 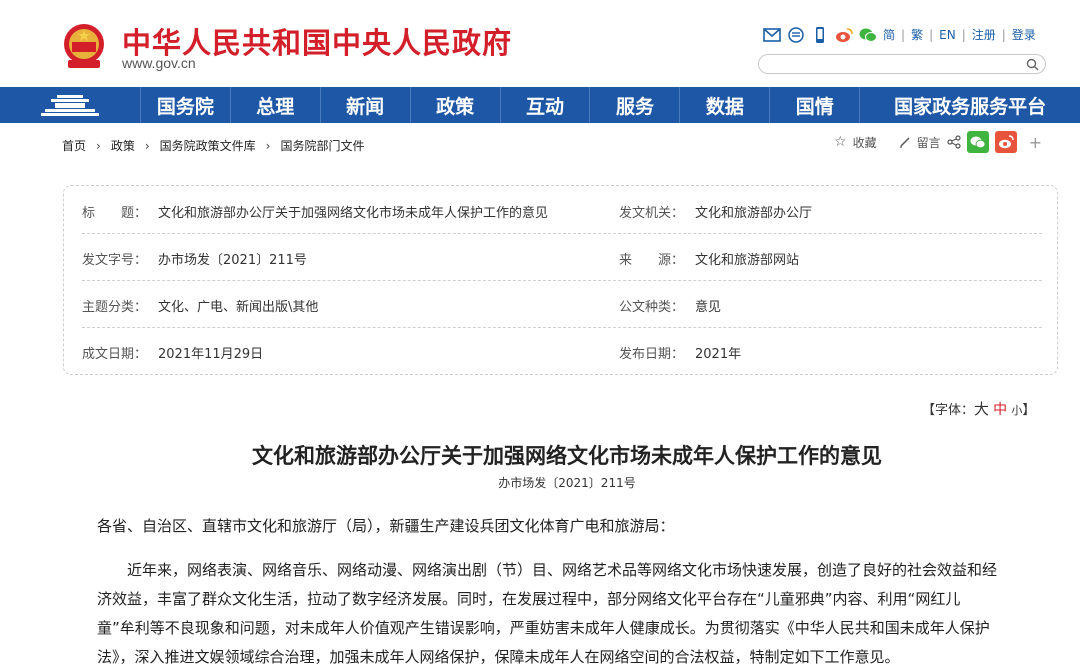 I want to click on title-label: 标 题：, so click(x=115, y=213).